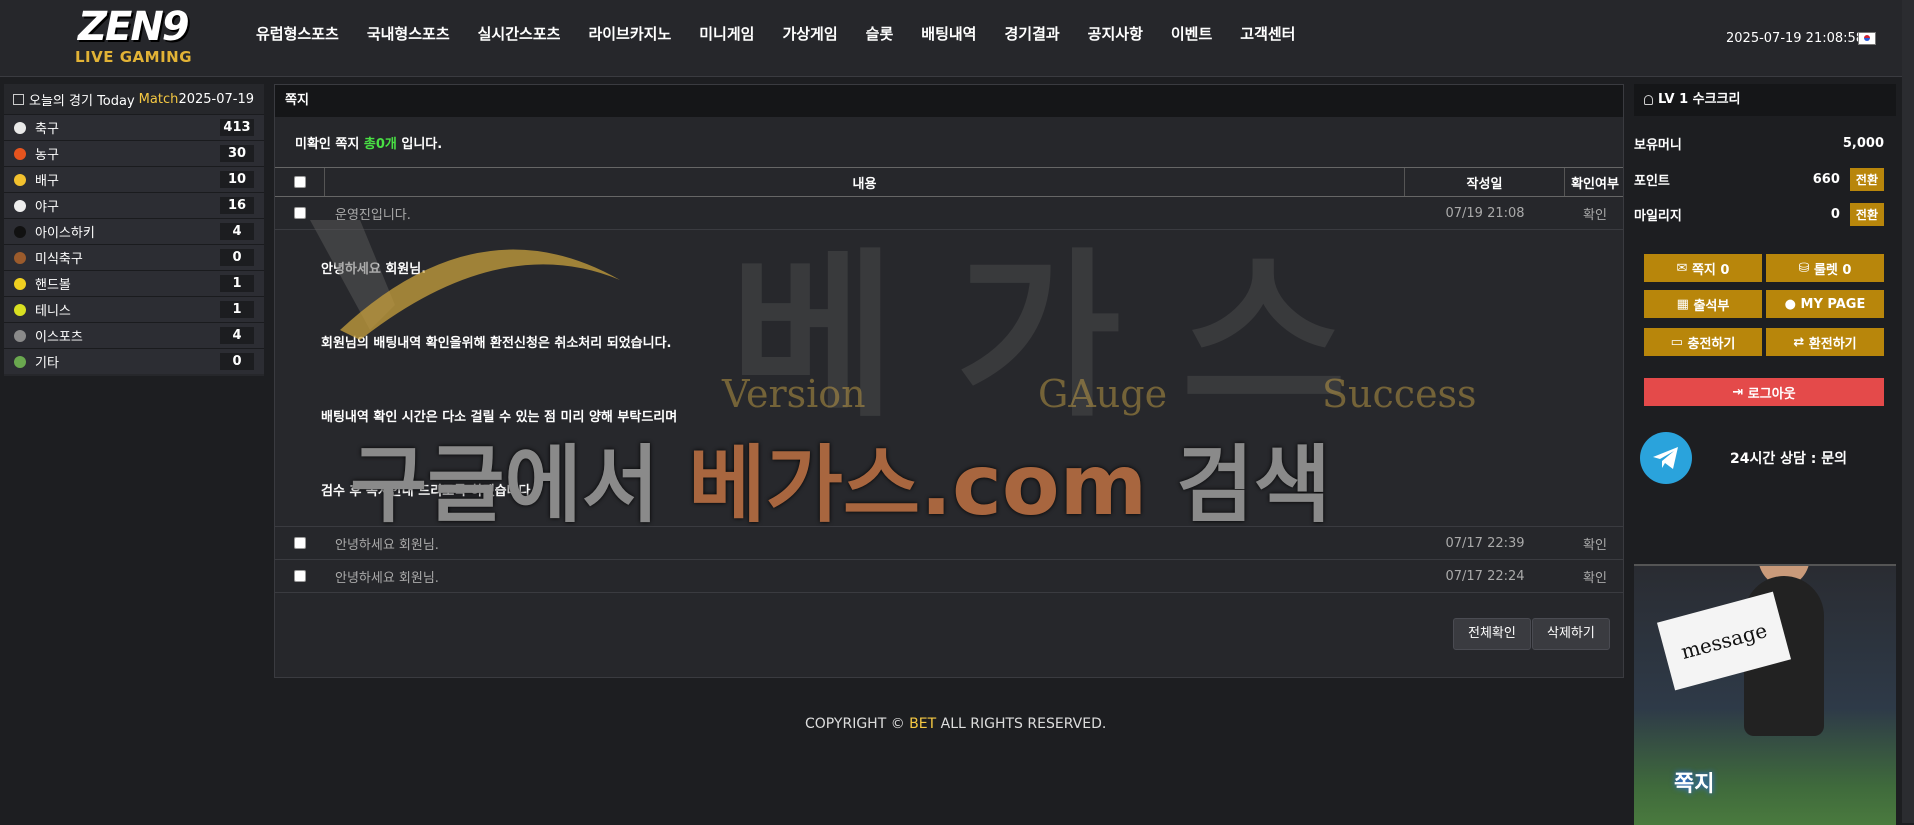 The height and width of the screenshot is (825, 1914). I want to click on sport-row: 축구 413, so click(134, 127).